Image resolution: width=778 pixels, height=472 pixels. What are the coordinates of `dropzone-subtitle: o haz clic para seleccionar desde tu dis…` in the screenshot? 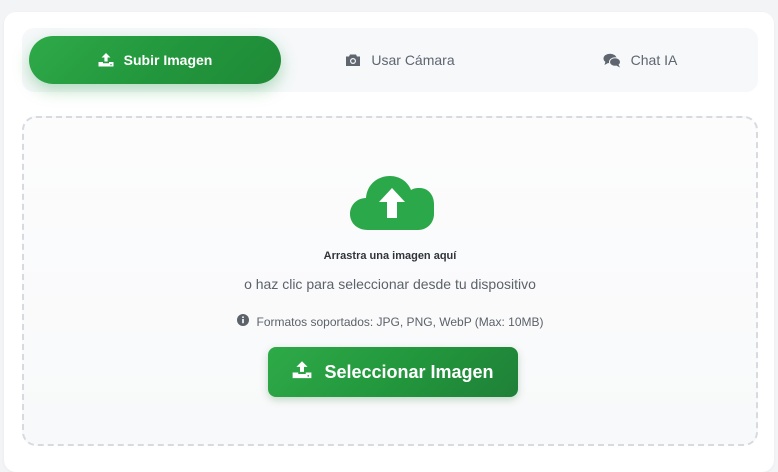 It's located at (390, 284).